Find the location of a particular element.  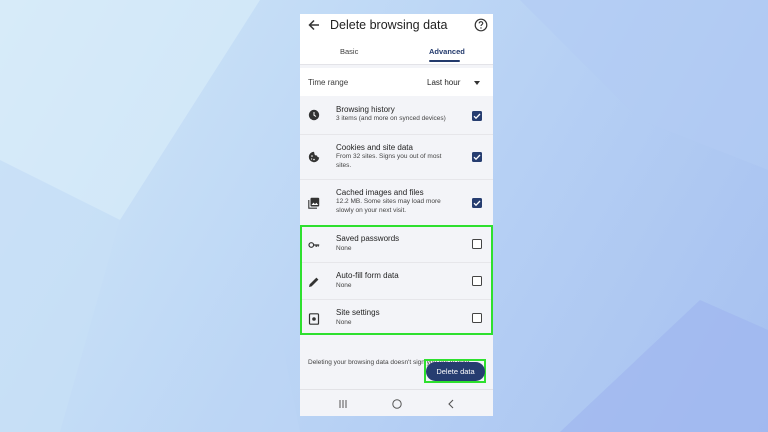

item-title: Cookies and site data is located at coordinates (374, 147).